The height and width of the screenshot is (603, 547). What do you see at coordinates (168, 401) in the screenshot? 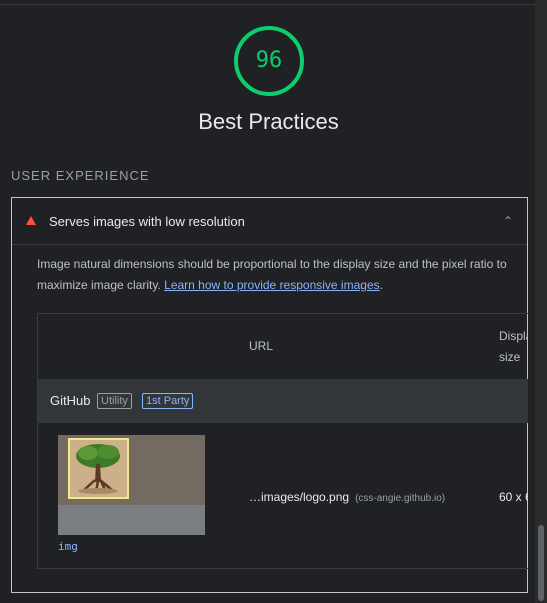
I see `first-party-tag: 1st Party` at bounding box center [168, 401].